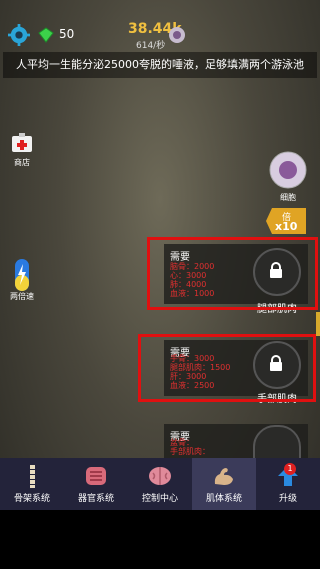 This screenshot has width=320, height=569. Describe the element at coordinates (19, 35) in the screenshot. I see `settings-gear-icon` at that location.